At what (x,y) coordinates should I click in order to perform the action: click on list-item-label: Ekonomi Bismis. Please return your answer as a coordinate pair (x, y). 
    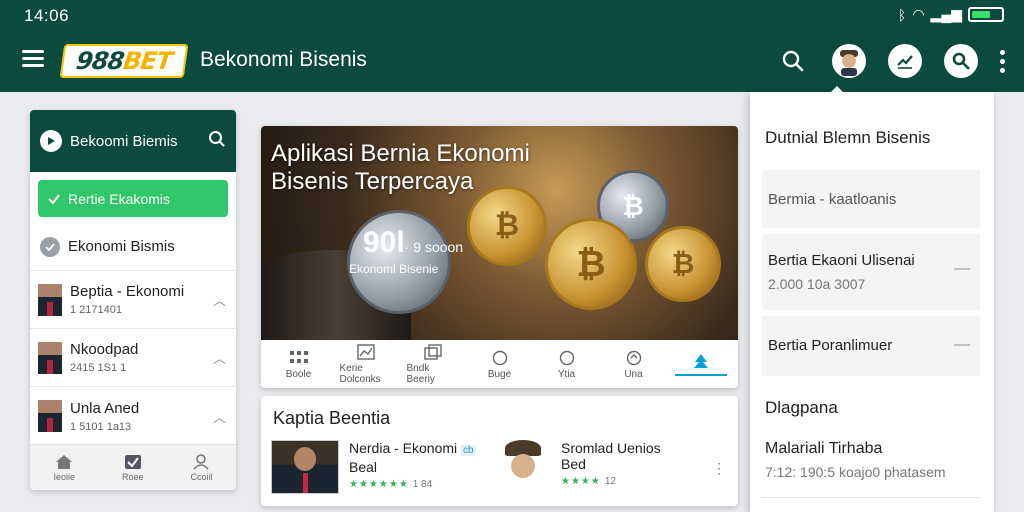
    Looking at the image, I should click on (121, 246).